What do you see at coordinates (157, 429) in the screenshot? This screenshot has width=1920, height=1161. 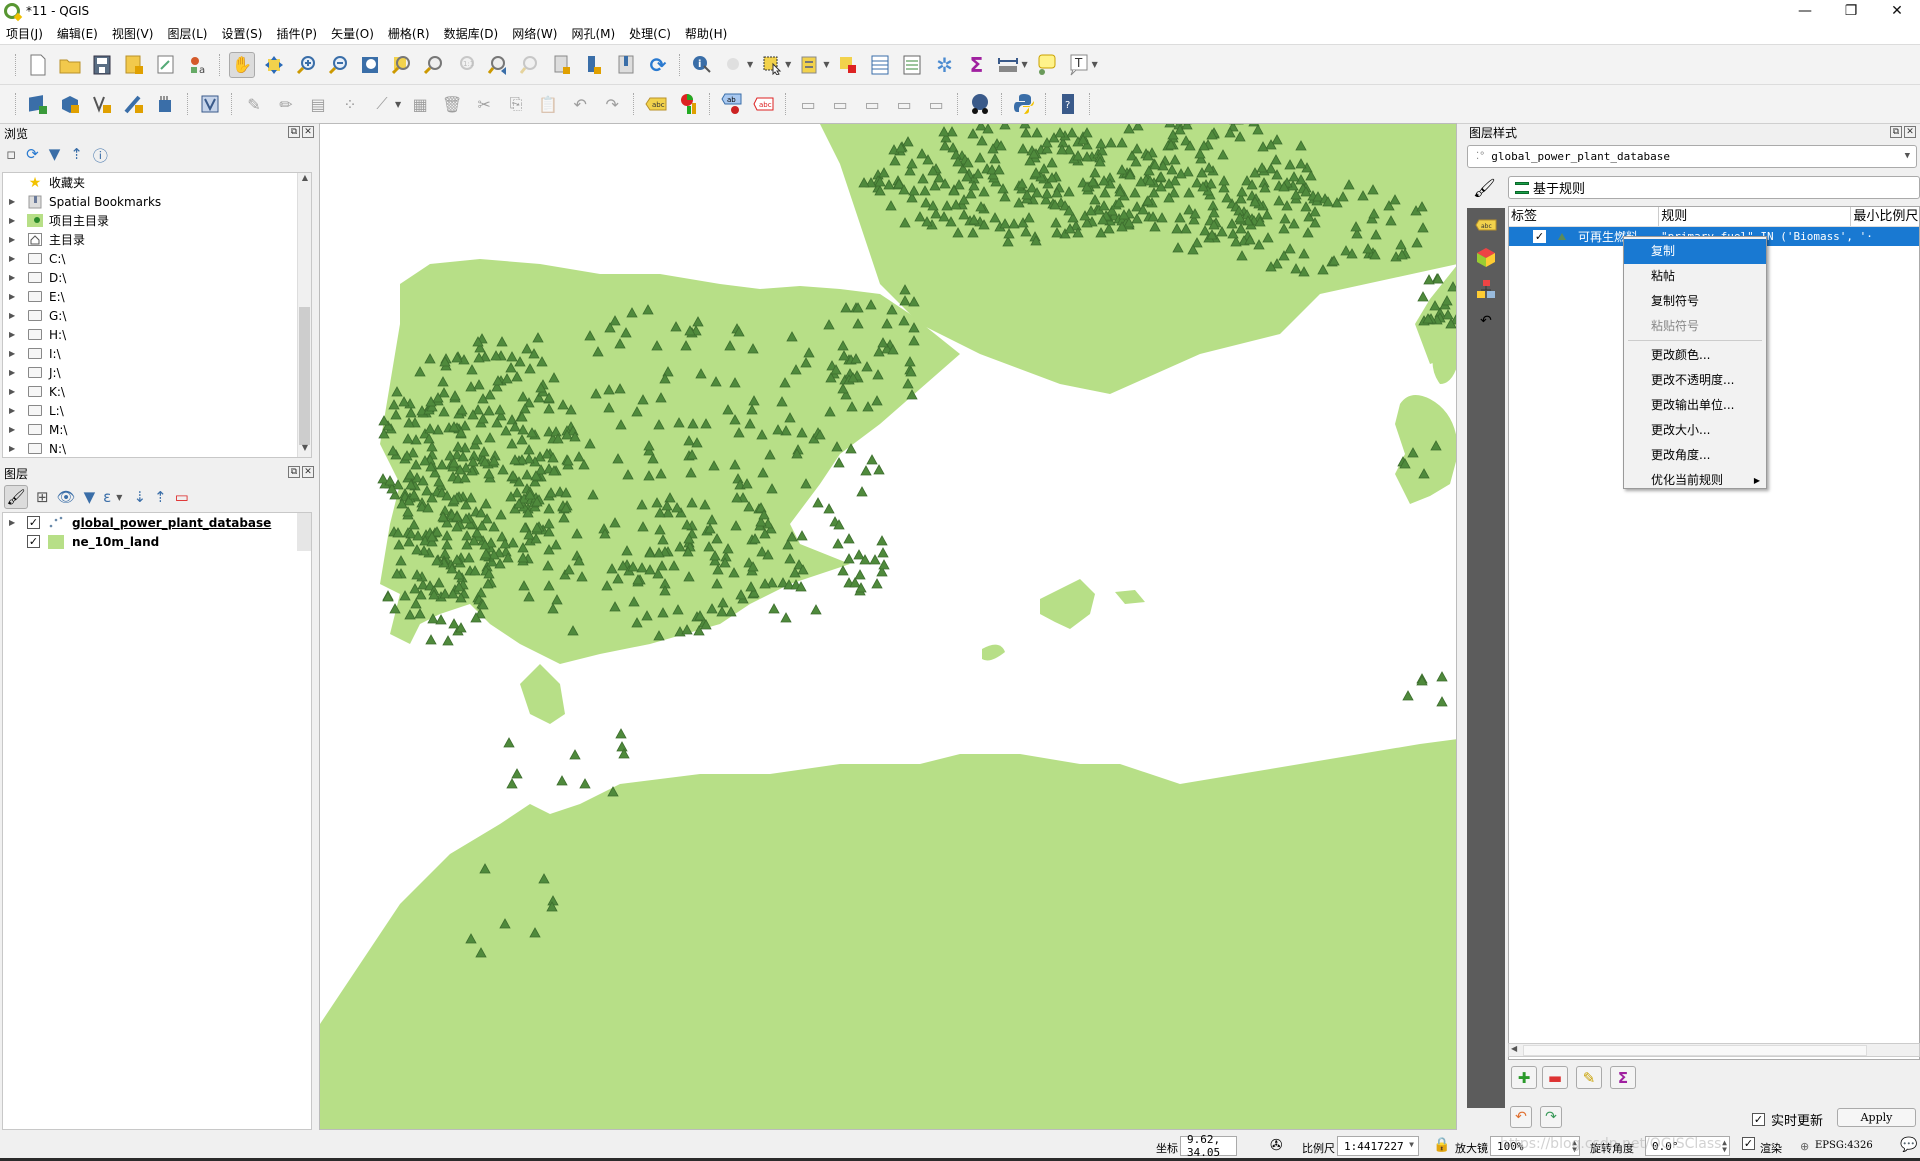 I see `browser-item: ▶ M:\` at bounding box center [157, 429].